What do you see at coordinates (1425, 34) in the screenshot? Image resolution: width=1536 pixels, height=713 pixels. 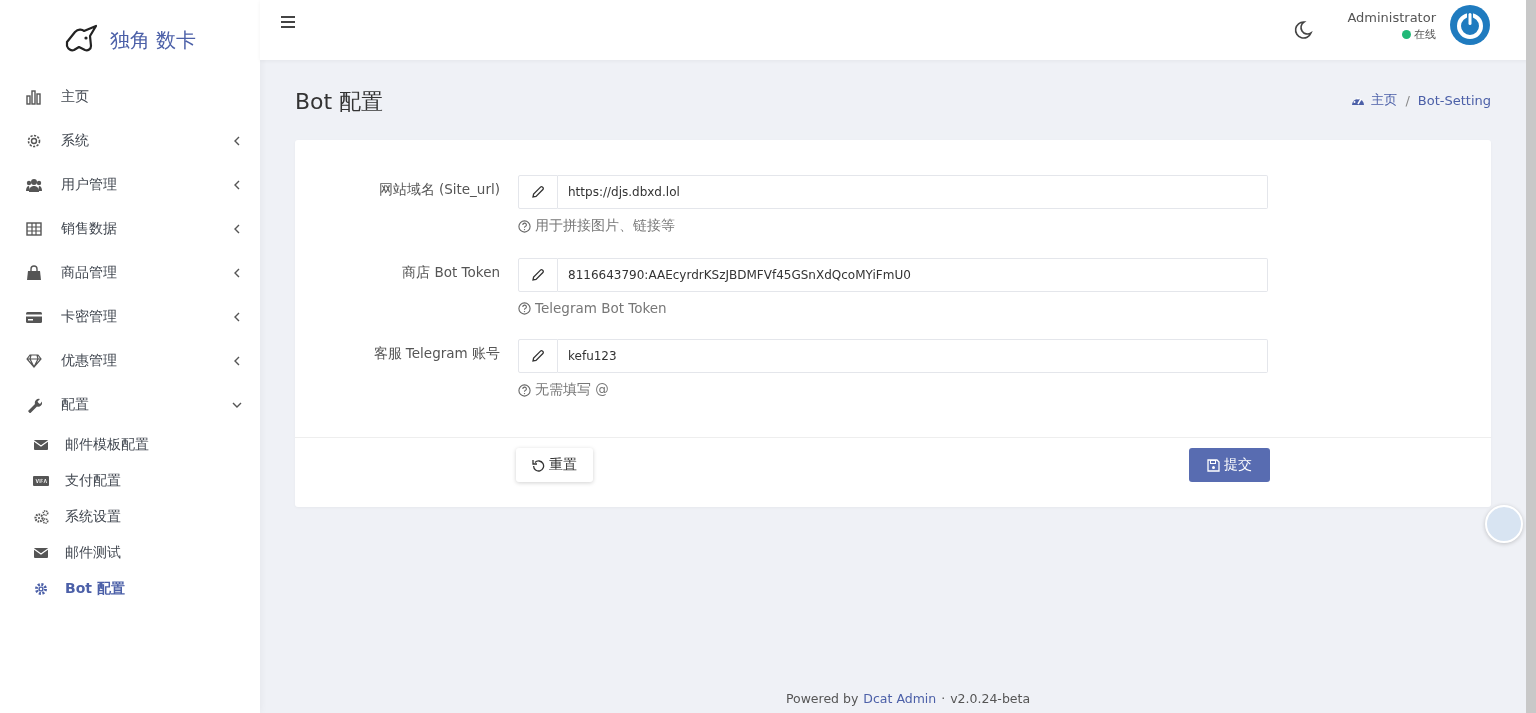 I see `user-status: 在线` at bounding box center [1425, 34].